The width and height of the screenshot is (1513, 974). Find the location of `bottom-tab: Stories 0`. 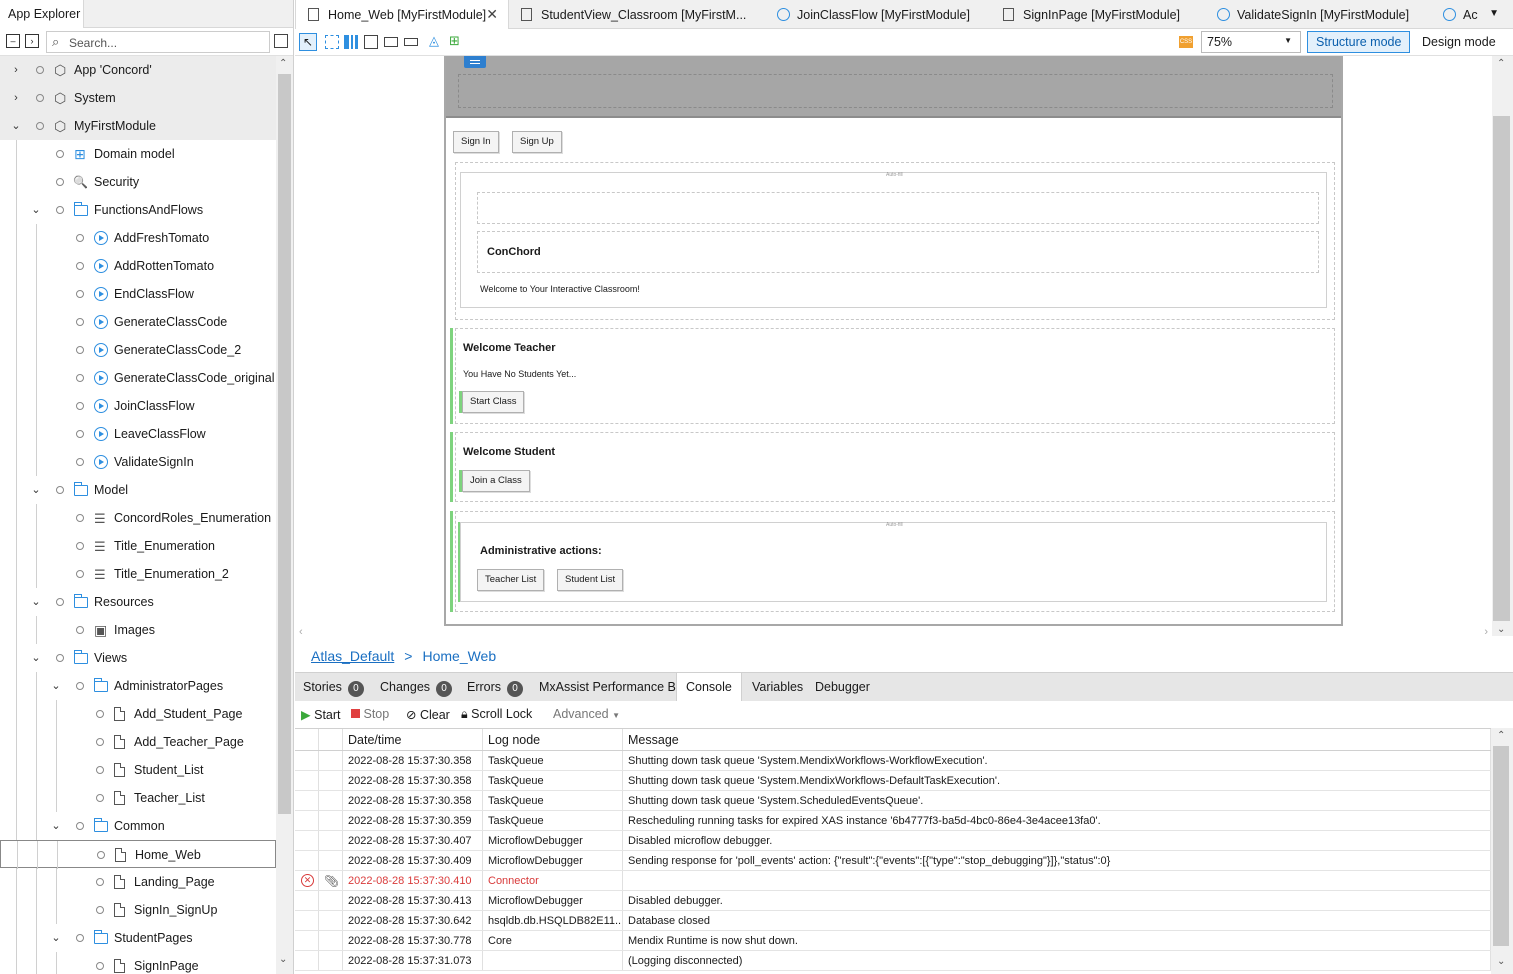

bottom-tab: Stories 0 is located at coordinates (333, 687).